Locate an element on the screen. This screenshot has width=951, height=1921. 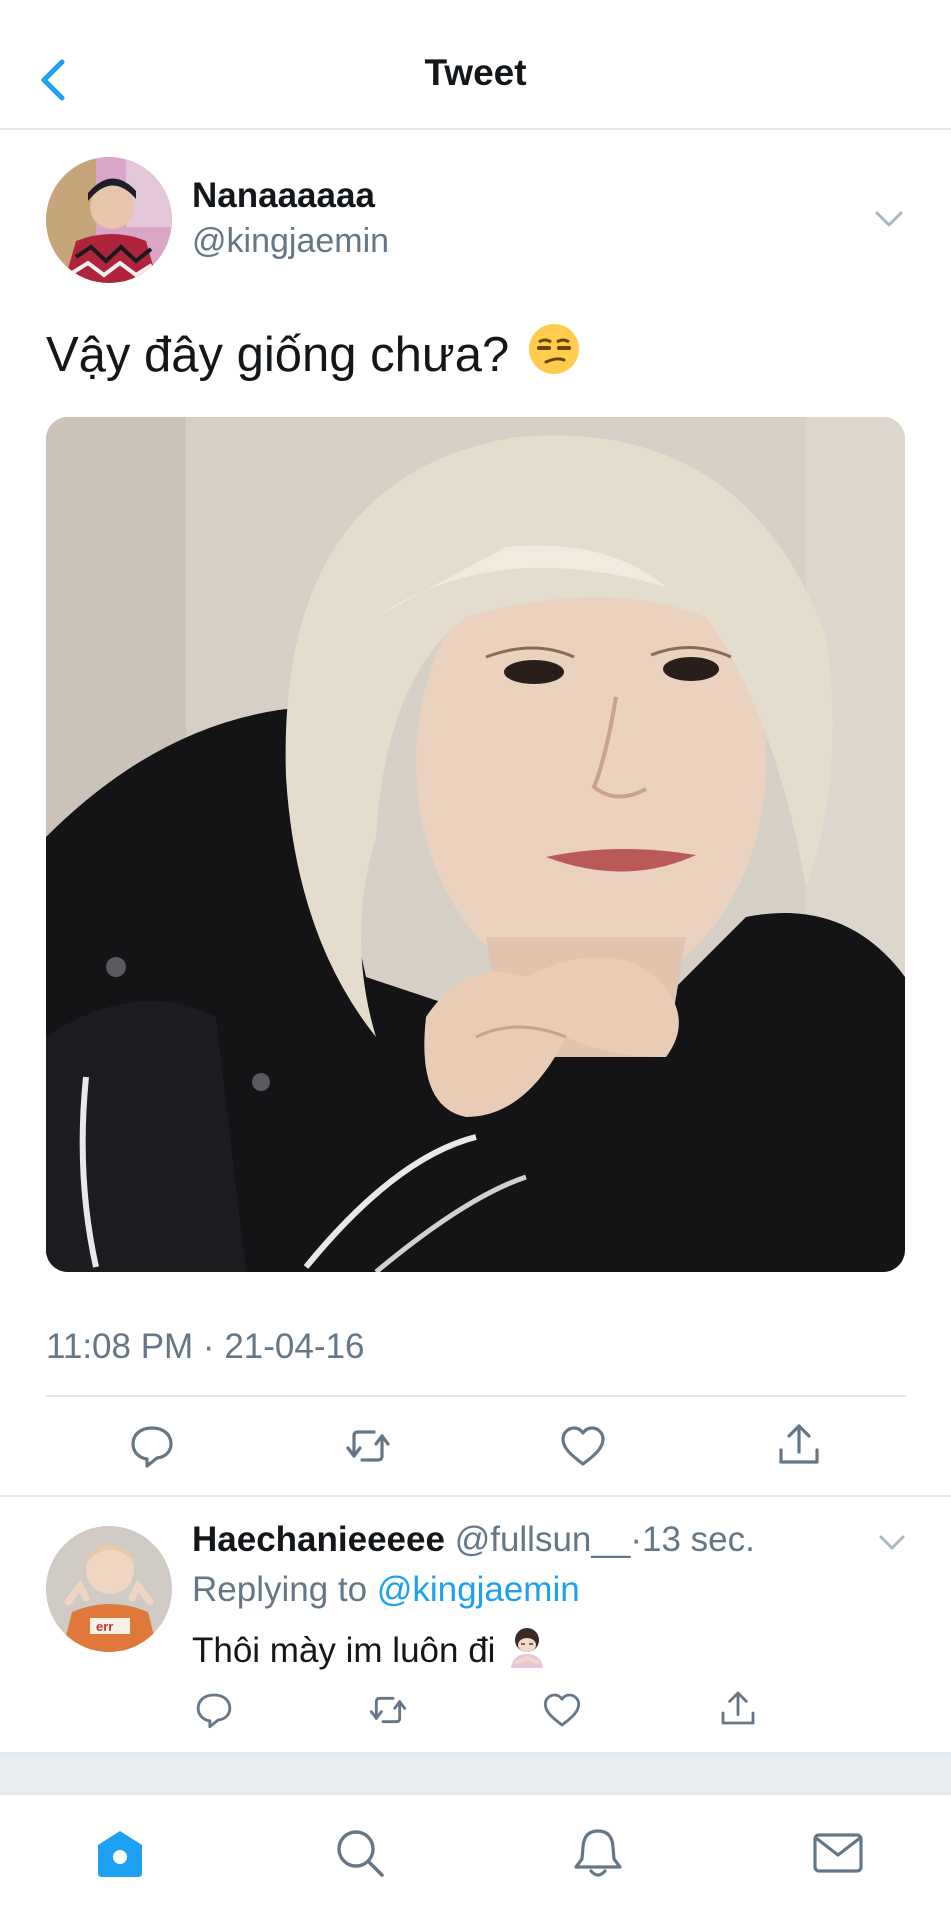
reply-options-button is located at coordinates (892, 1543).